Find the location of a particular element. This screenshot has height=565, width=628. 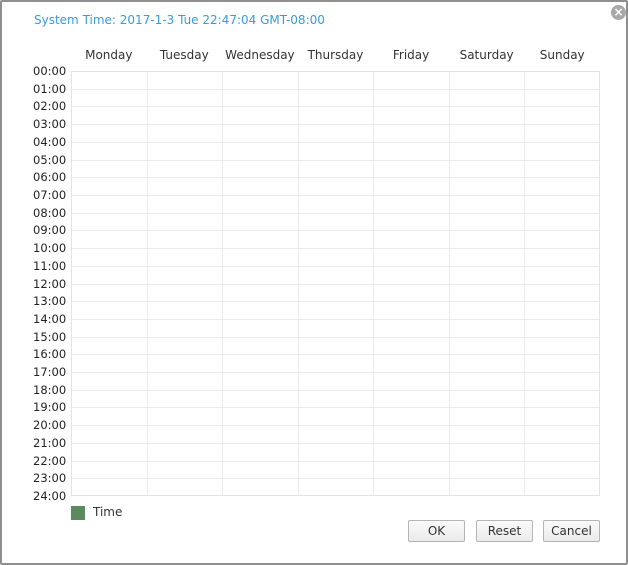

hour-label: 20:00 is located at coordinates (50, 425).